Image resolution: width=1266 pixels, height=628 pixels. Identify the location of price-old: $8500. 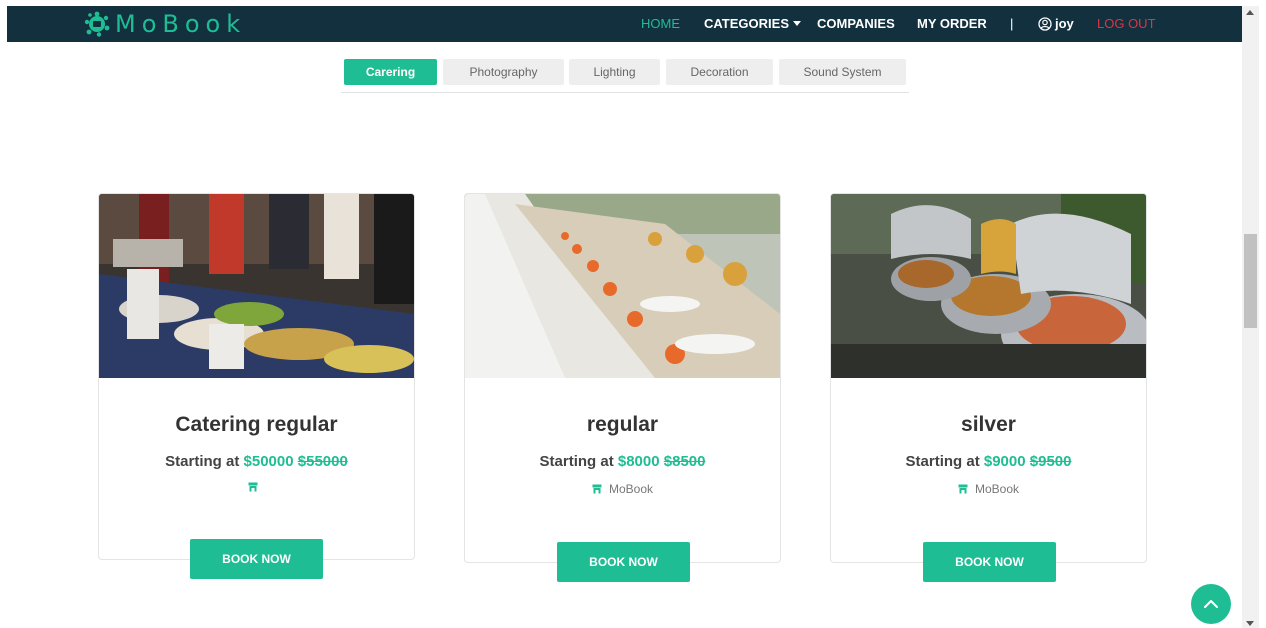
(684, 461).